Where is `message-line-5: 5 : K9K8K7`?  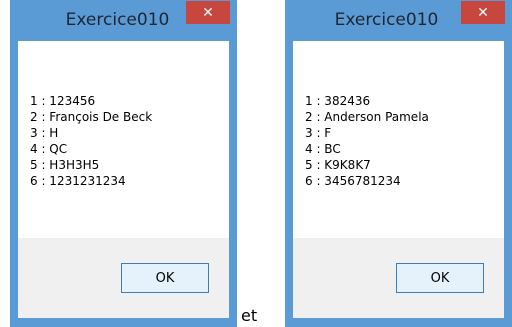
message-line-5: 5 : K9K8K7 is located at coordinates (338, 165).